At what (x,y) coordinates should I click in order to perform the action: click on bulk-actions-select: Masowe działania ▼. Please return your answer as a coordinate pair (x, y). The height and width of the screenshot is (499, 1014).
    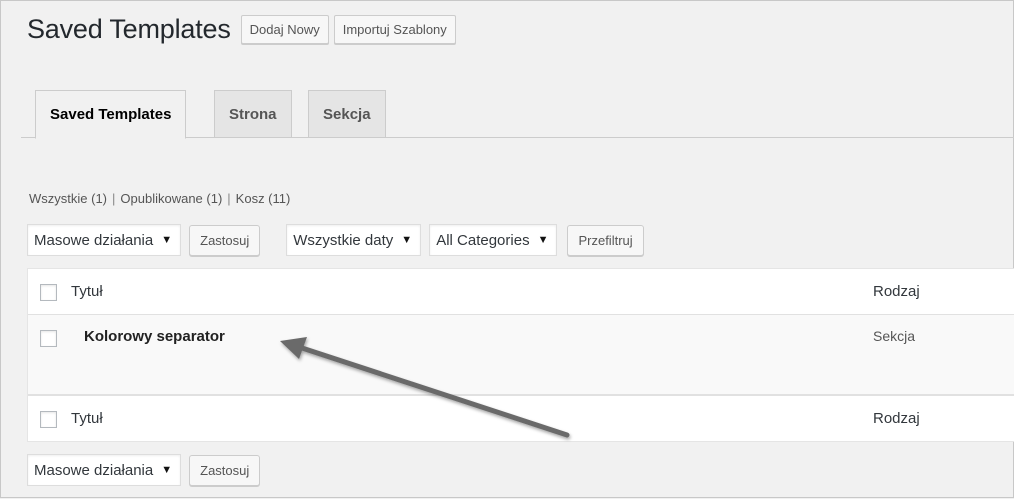
    Looking at the image, I should click on (104, 240).